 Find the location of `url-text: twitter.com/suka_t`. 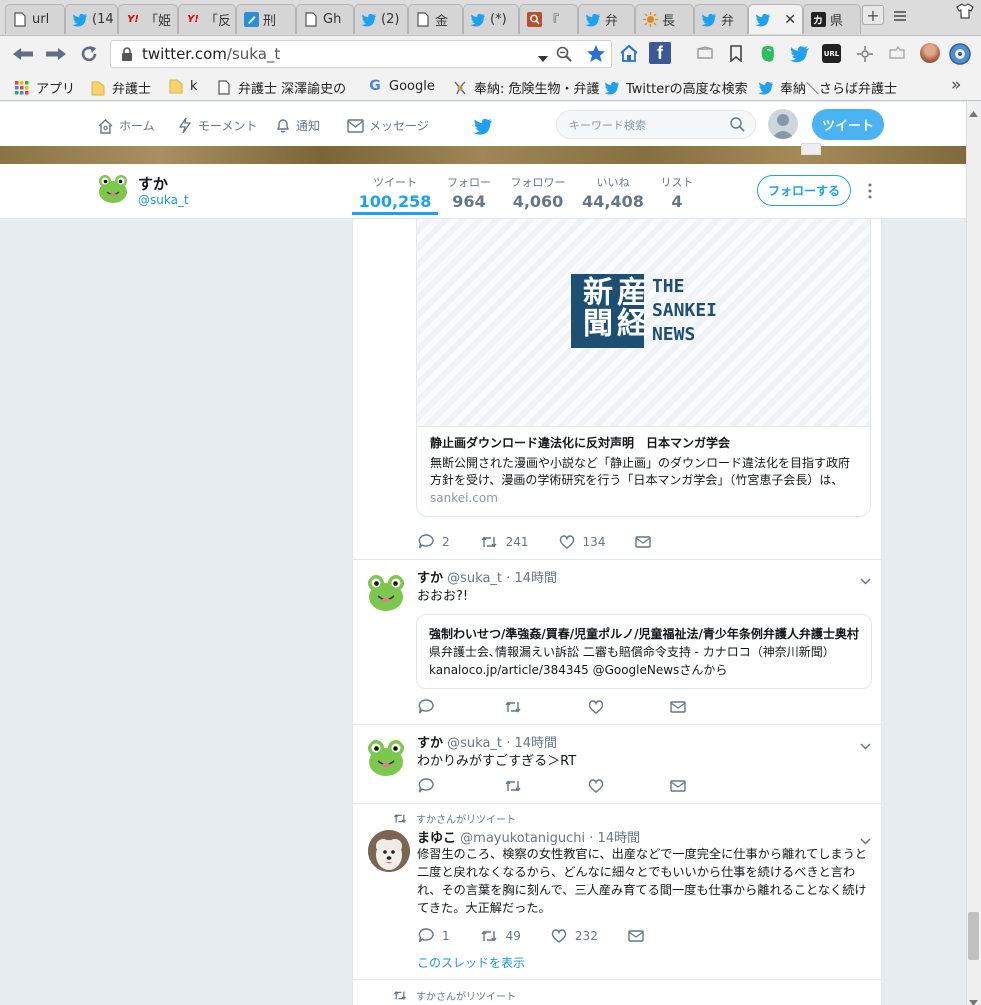

url-text: twitter.com/suka_t is located at coordinates (211, 54).